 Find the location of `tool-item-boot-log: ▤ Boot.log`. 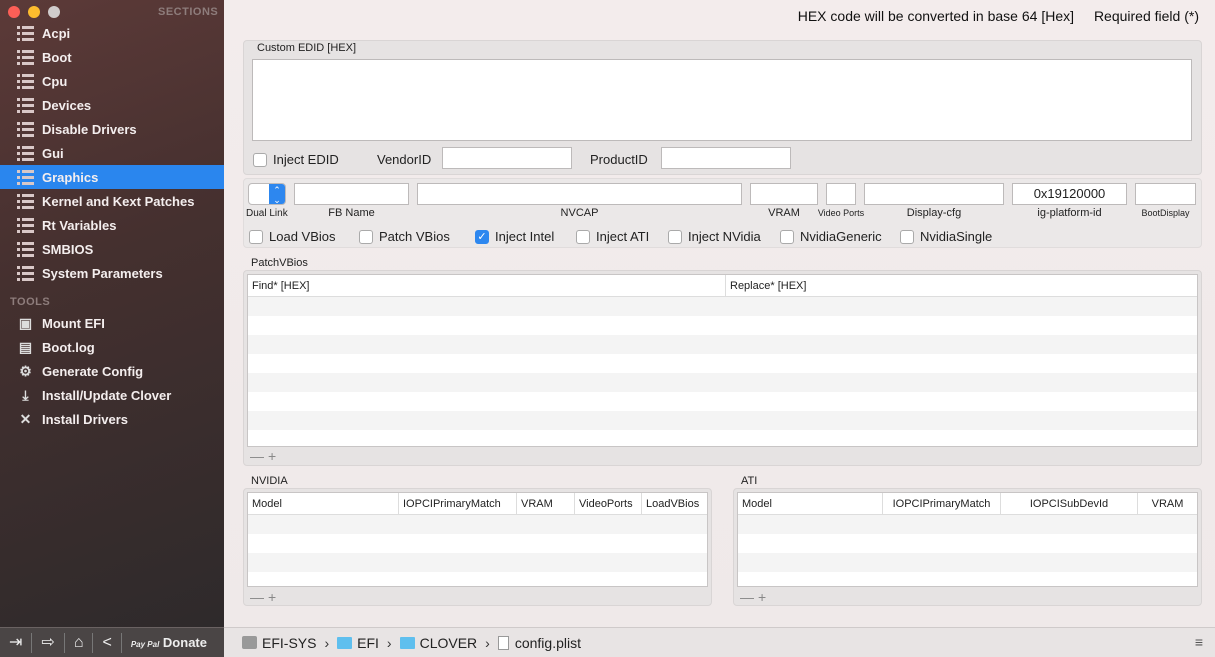

tool-item-boot-log: ▤ Boot.log is located at coordinates (112, 347).